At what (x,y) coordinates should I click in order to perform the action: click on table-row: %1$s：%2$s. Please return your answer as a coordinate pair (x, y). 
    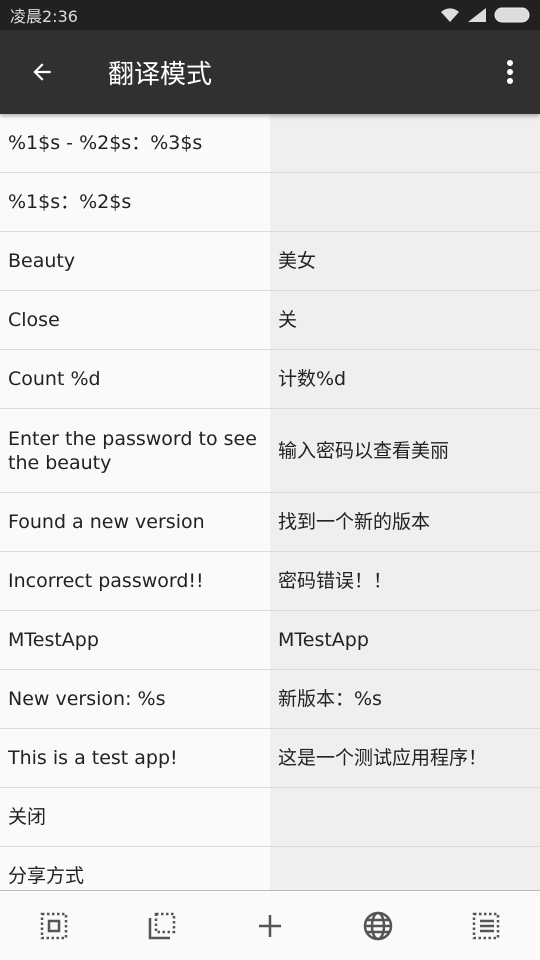
    Looking at the image, I should click on (270, 202).